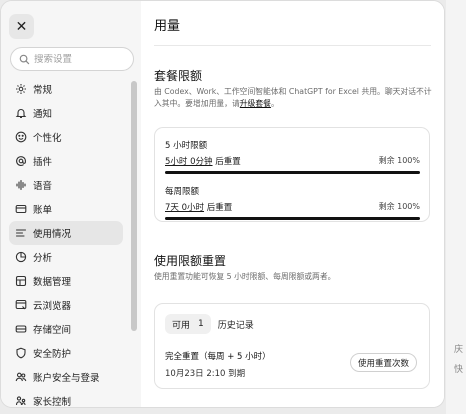  I want to click on sidebar-item-label: 安全防护, so click(52, 354).